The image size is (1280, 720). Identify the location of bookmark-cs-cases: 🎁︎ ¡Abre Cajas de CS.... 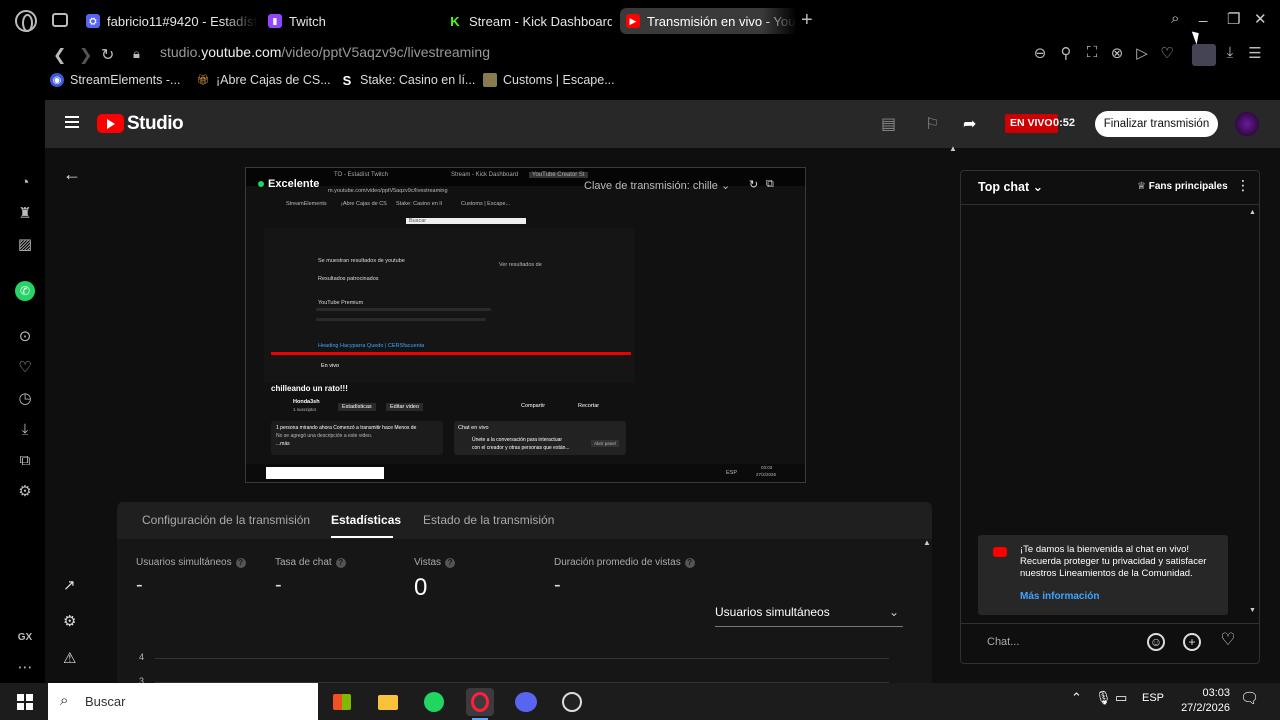
(263, 80).